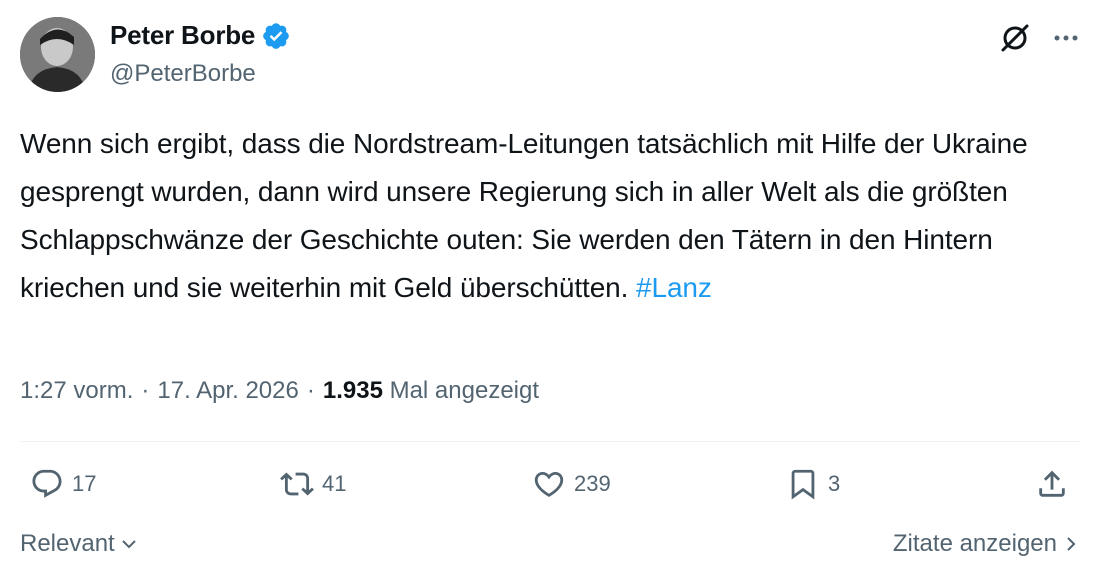 This screenshot has width=1101, height=581. What do you see at coordinates (63, 484) in the screenshot?
I see `reply-button: 17` at bounding box center [63, 484].